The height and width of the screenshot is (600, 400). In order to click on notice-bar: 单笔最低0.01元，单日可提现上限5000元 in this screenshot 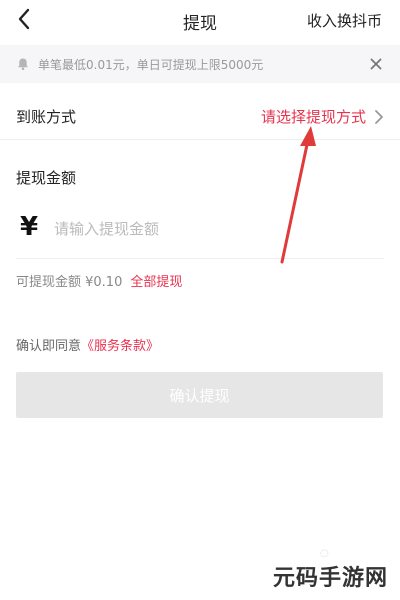, I will do `click(200, 64)`.